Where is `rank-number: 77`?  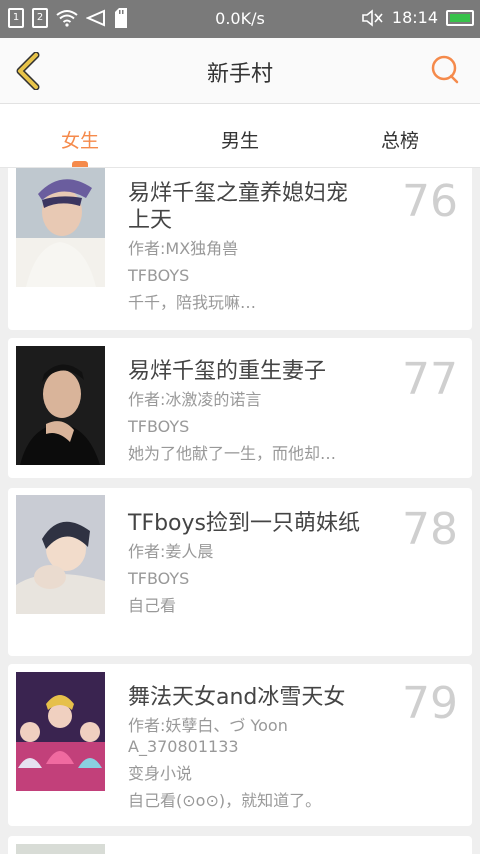 rank-number: 77 is located at coordinates (430, 379).